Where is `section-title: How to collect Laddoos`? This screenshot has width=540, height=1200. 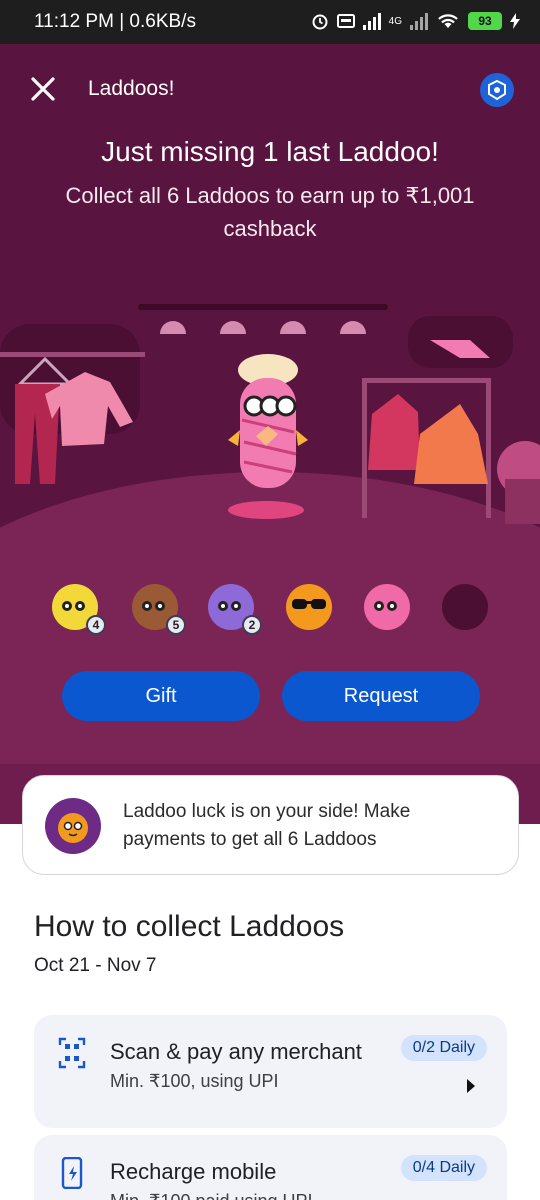 section-title: How to collect Laddoos is located at coordinates (189, 926).